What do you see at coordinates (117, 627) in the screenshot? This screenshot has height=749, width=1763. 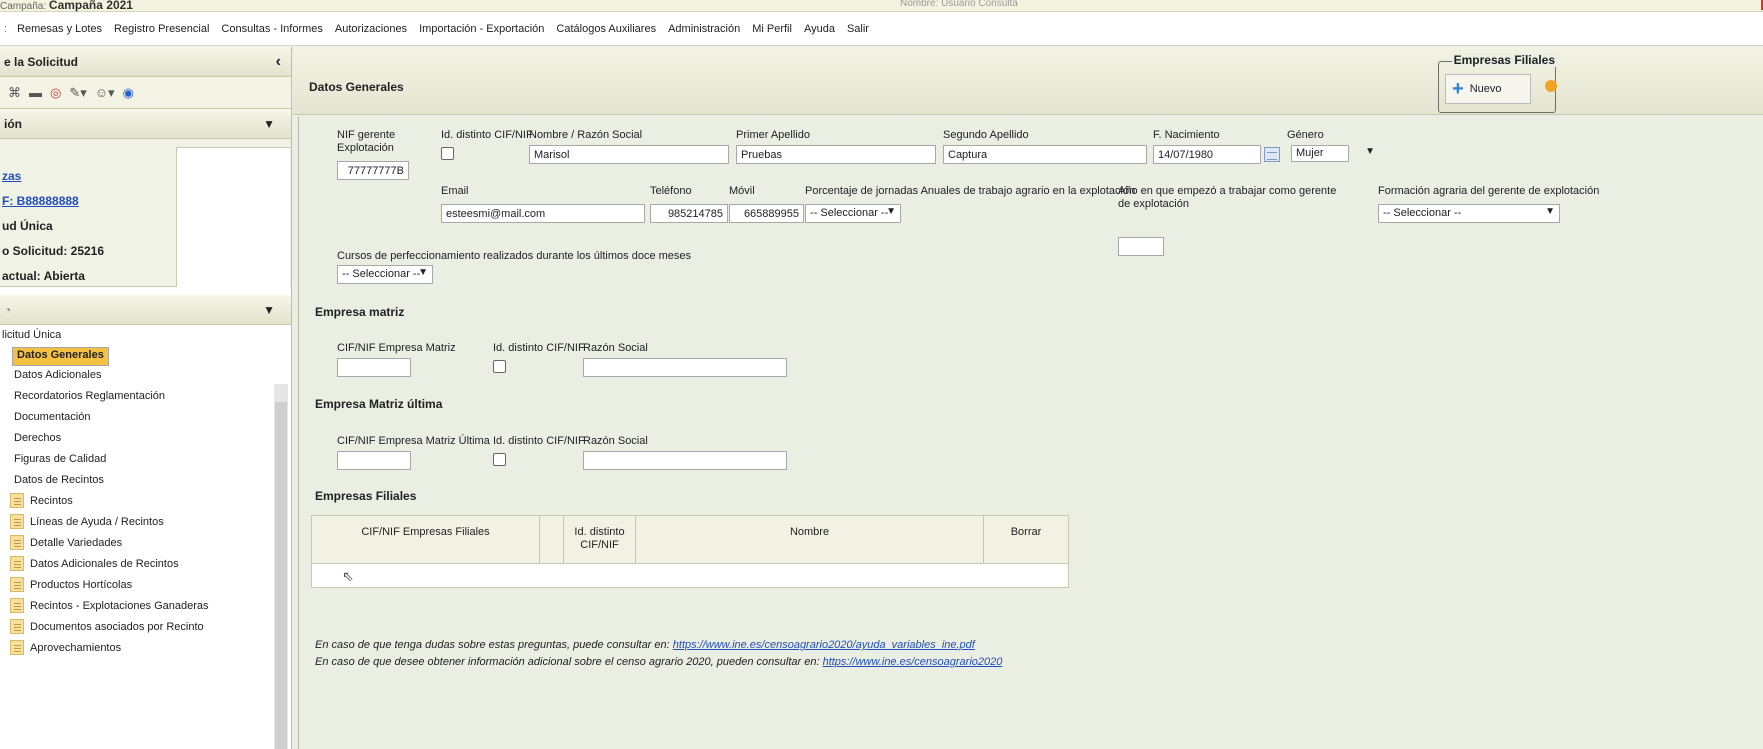 I see `tree-documentos-recinto: Documentos asociados por Recinto` at bounding box center [117, 627].